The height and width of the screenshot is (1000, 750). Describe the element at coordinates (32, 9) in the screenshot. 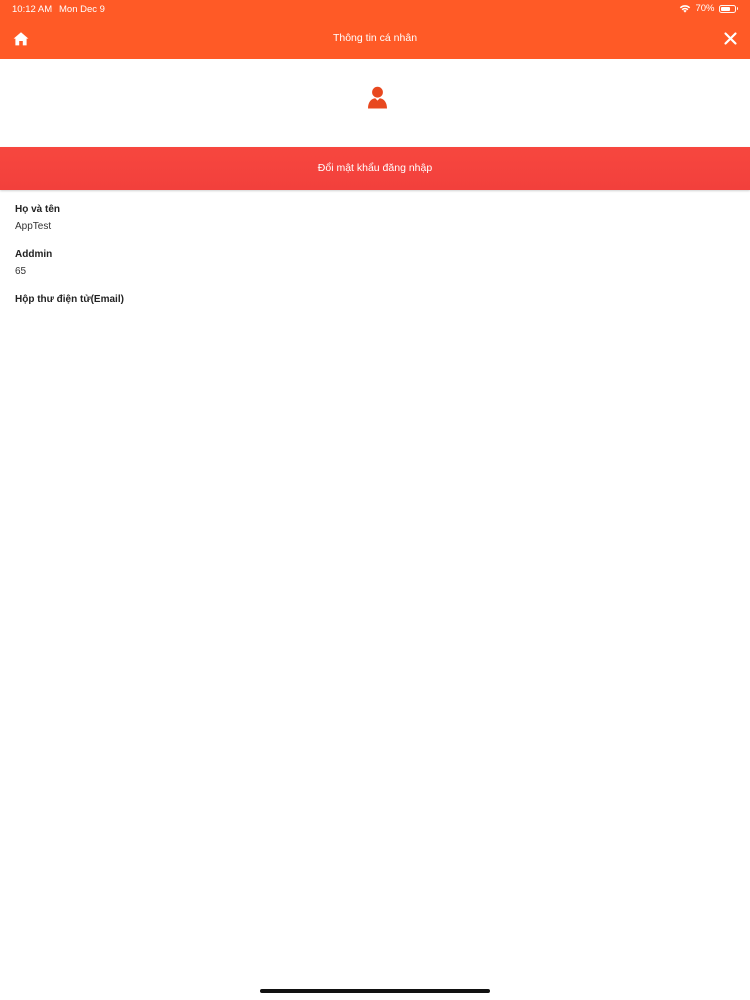

I see `status-time: 10:12 AM` at that location.